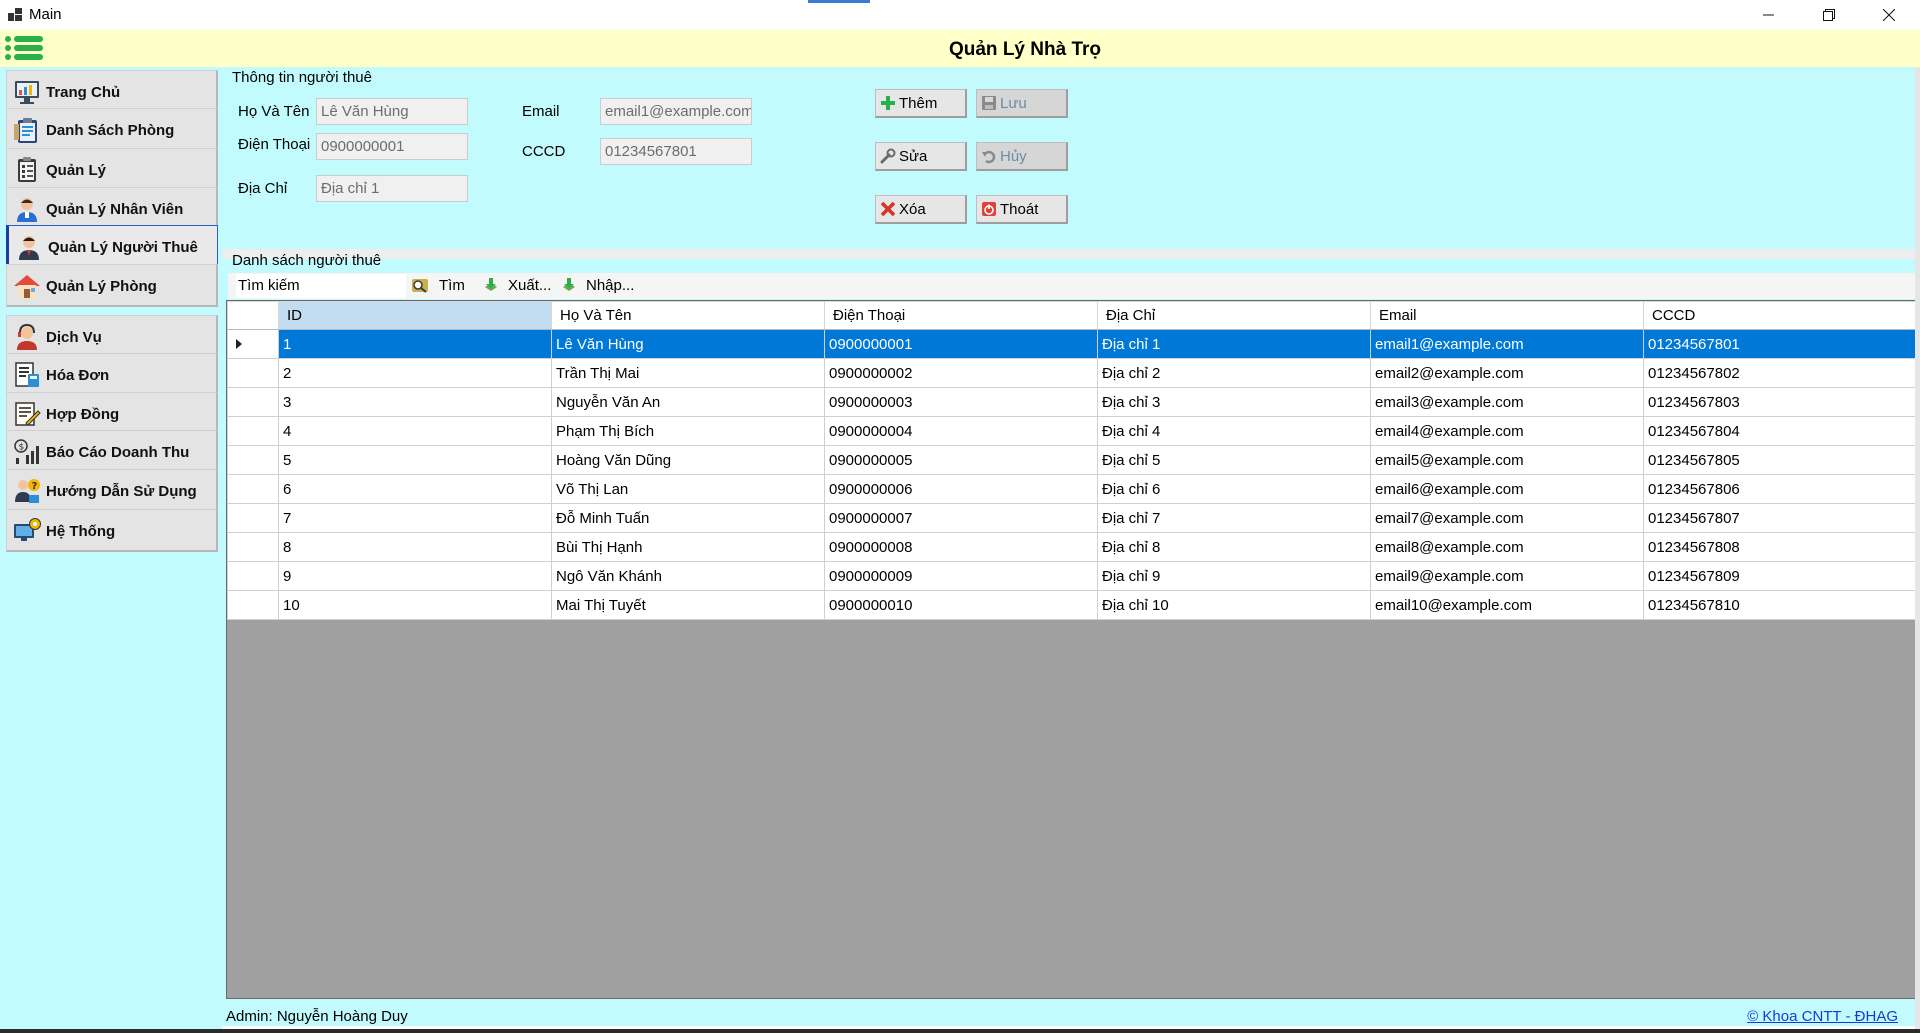 The image size is (1920, 1033). I want to click on cell-address: Địa chỉ 4, so click(1234, 431).